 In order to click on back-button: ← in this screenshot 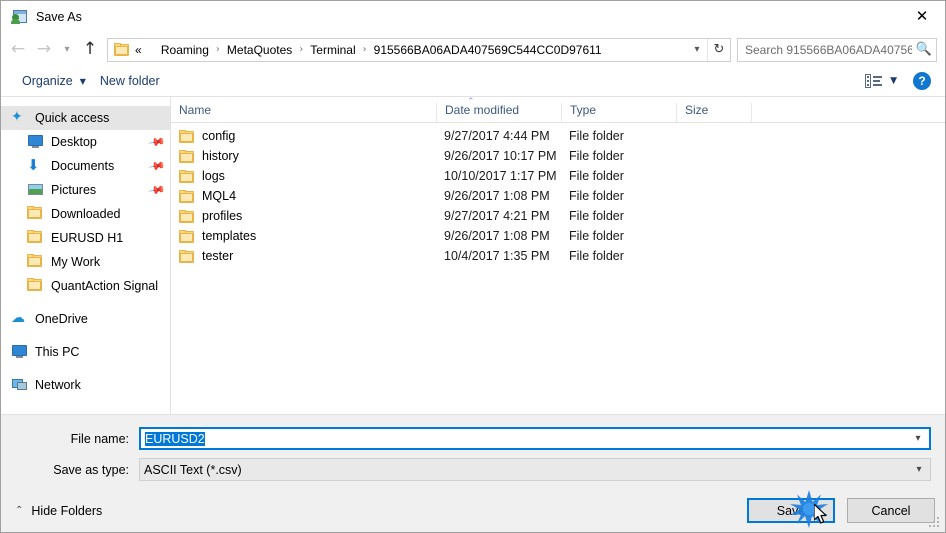, I will do `click(18, 50)`.